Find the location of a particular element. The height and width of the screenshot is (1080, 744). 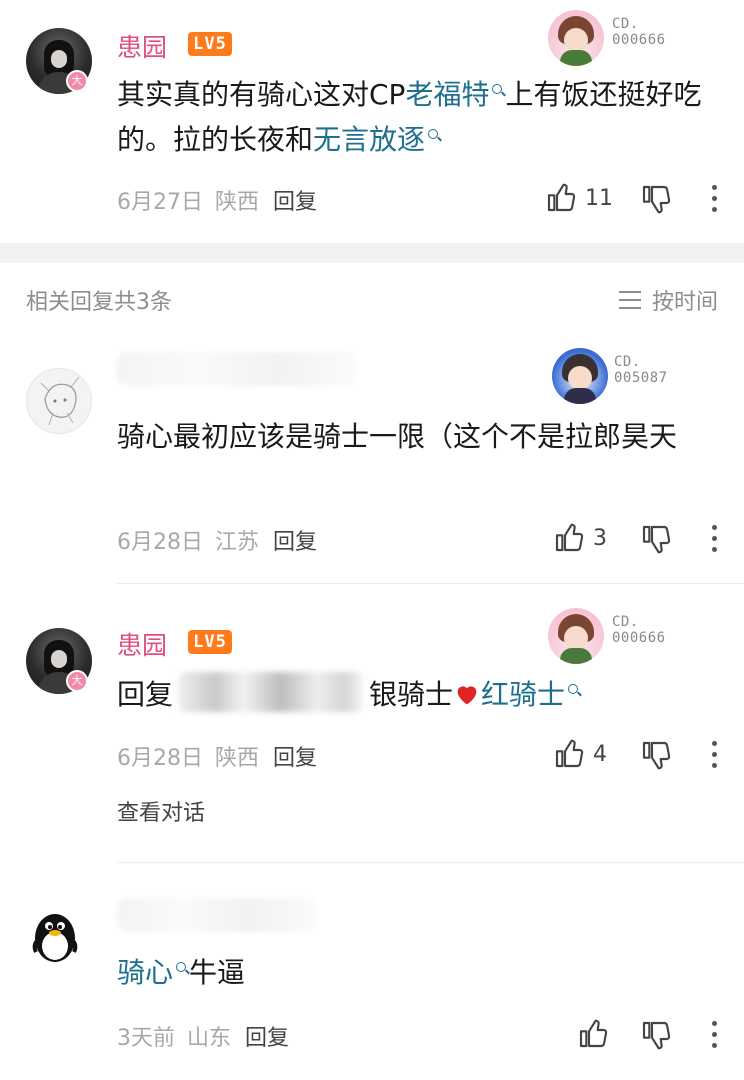

penguin-avatar-icon is located at coordinates (55, 938).